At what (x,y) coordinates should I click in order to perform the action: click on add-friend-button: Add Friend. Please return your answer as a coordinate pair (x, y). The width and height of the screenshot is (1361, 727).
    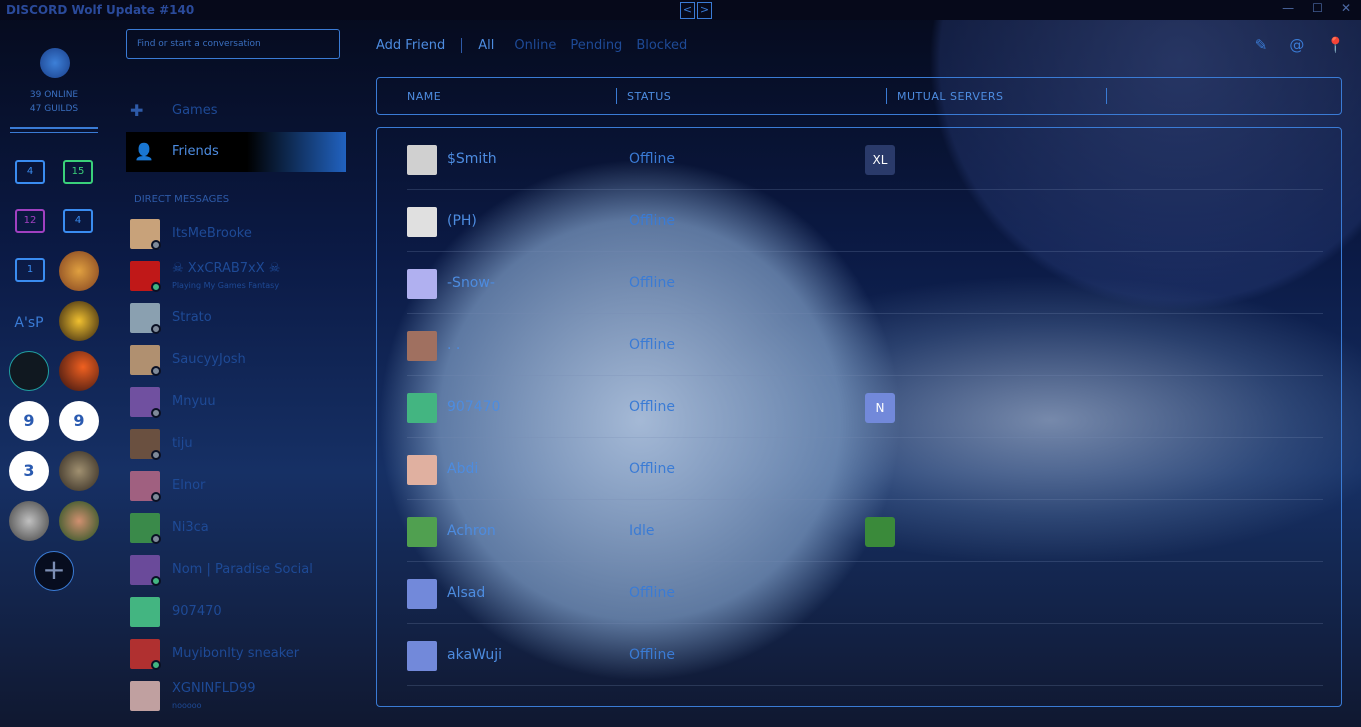
    Looking at the image, I should click on (419, 45).